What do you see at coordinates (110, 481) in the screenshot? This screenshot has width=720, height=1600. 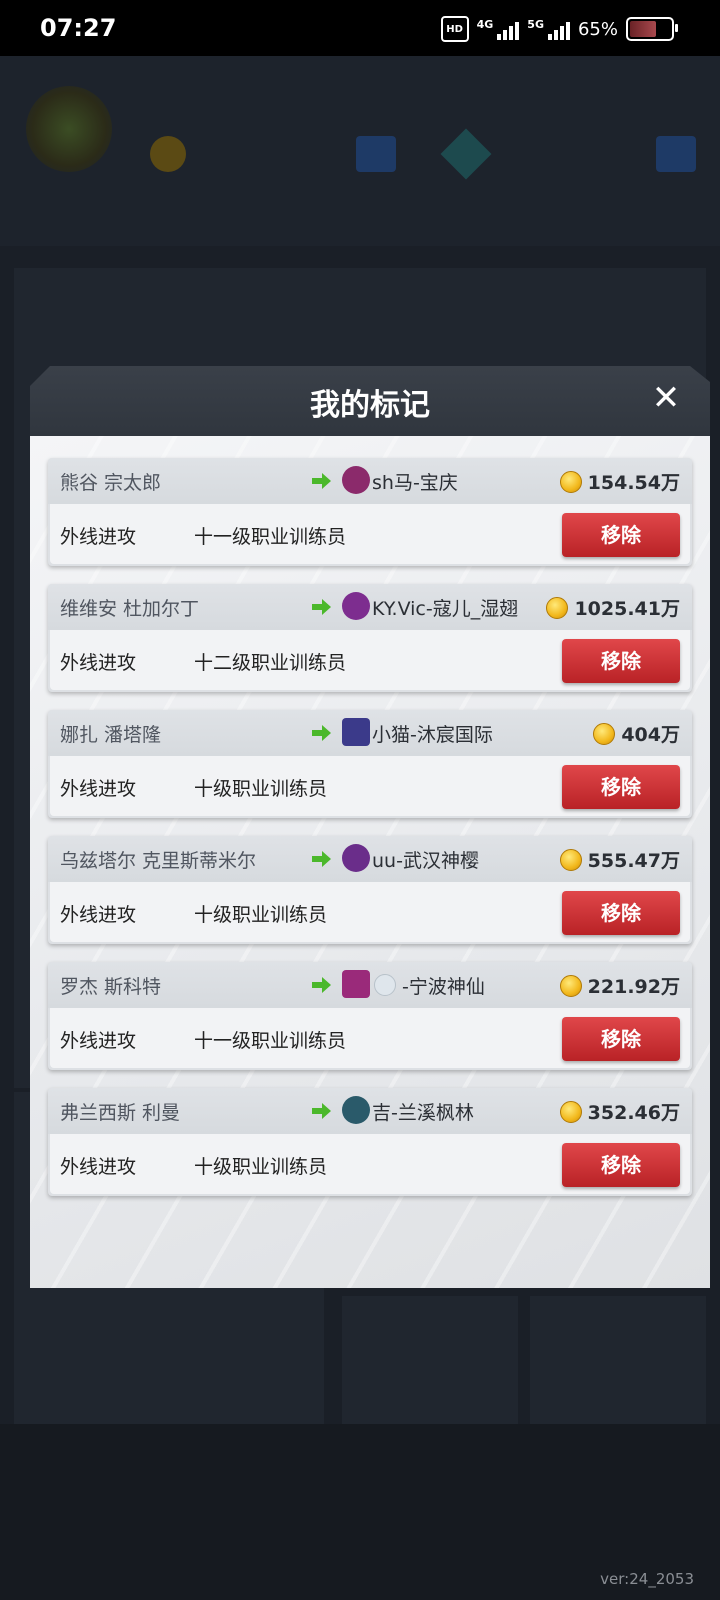 I see `player-name: 熊谷 宗太郎` at bounding box center [110, 481].